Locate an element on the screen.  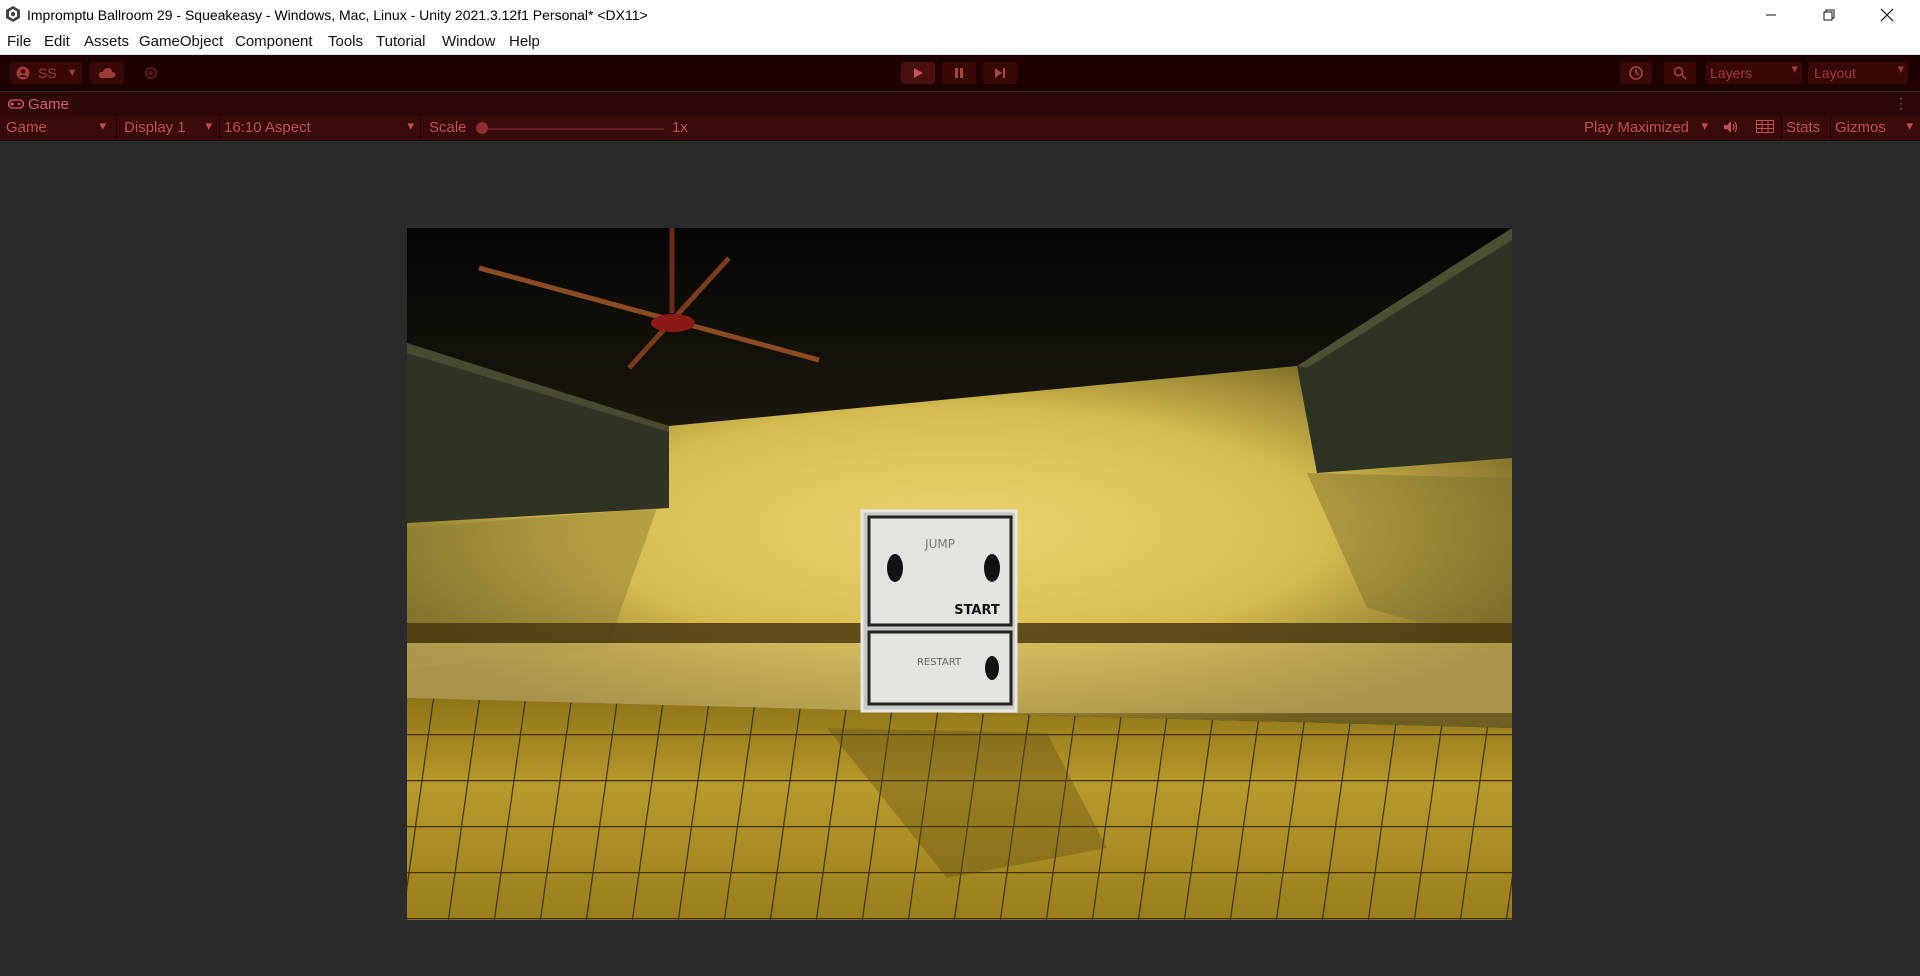
search-icon is located at coordinates (1680, 73).